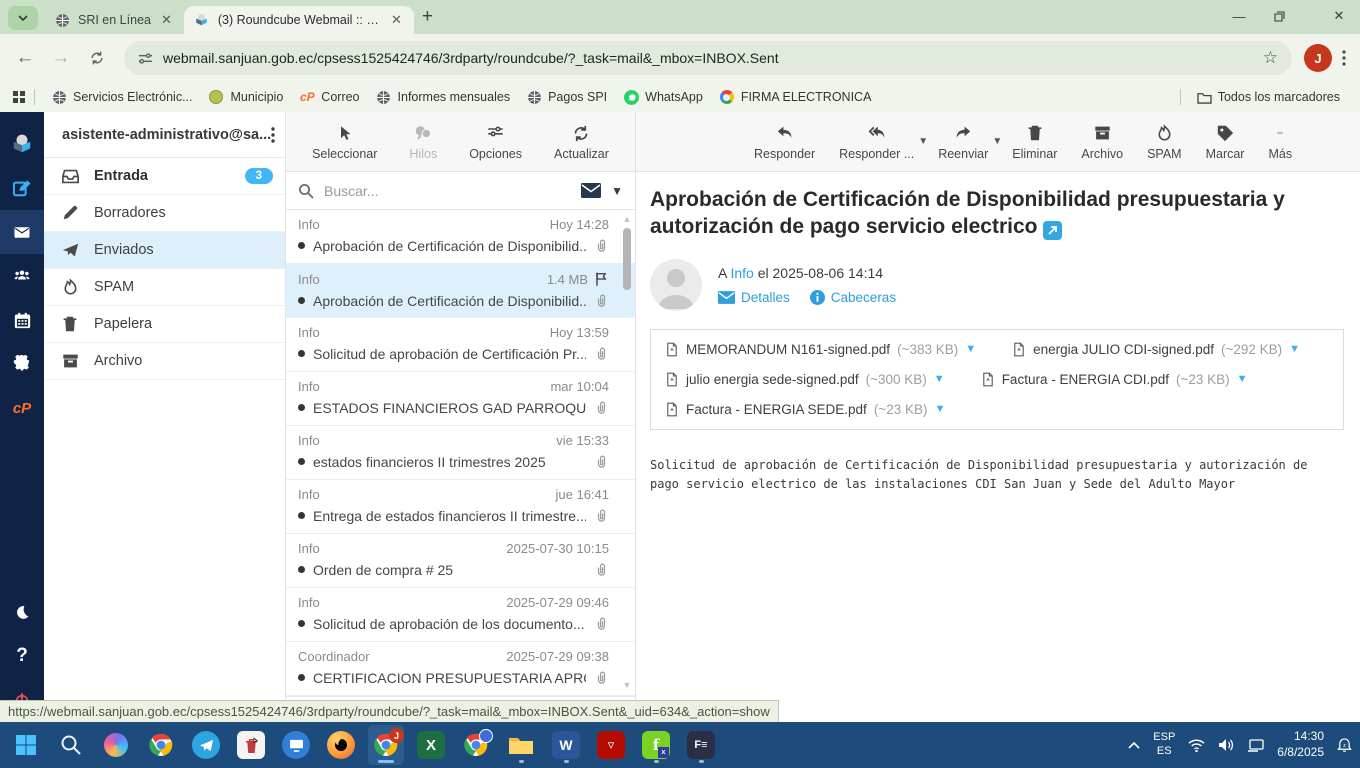 This screenshot has height=768, width=1360. What do you see at coordinates (22, 612) in the screenshot?
I see `dark-mode-moon-icon` at bounding box center [22, 612].